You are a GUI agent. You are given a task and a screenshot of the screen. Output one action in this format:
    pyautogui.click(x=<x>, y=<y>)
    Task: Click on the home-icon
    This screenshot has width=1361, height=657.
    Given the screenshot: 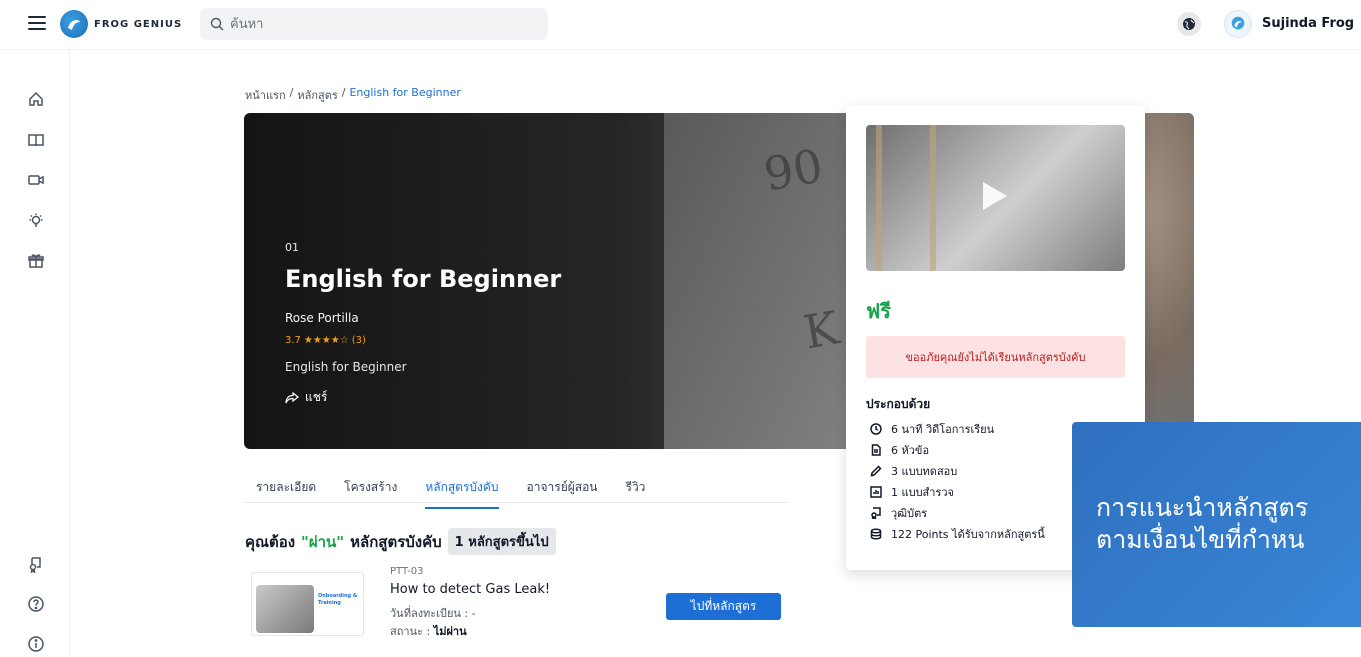 What is the action you would take?
    pyautogui.click(x=36, y=99)
    